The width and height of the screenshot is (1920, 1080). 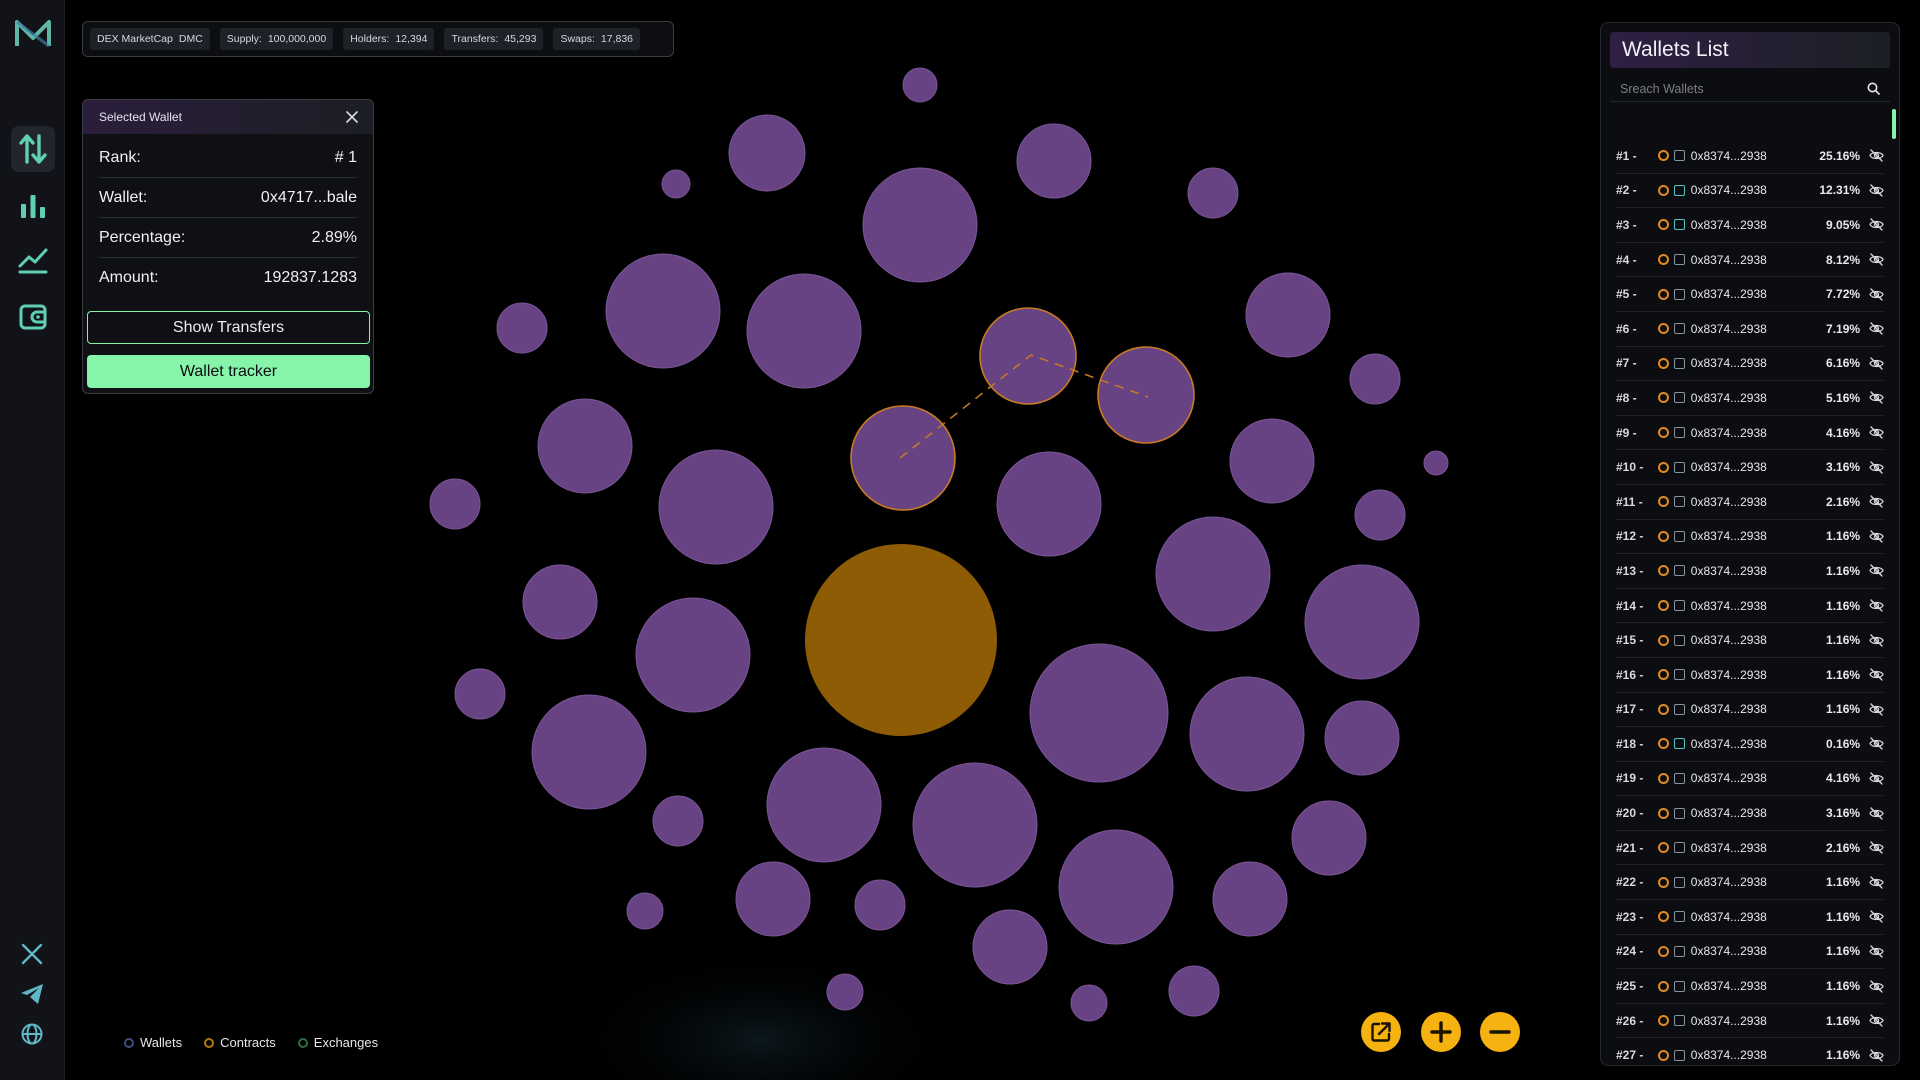 I want to click on wallet-row: #24 - 0x8374...2938 1.16%, so click(x=1750, y=952).